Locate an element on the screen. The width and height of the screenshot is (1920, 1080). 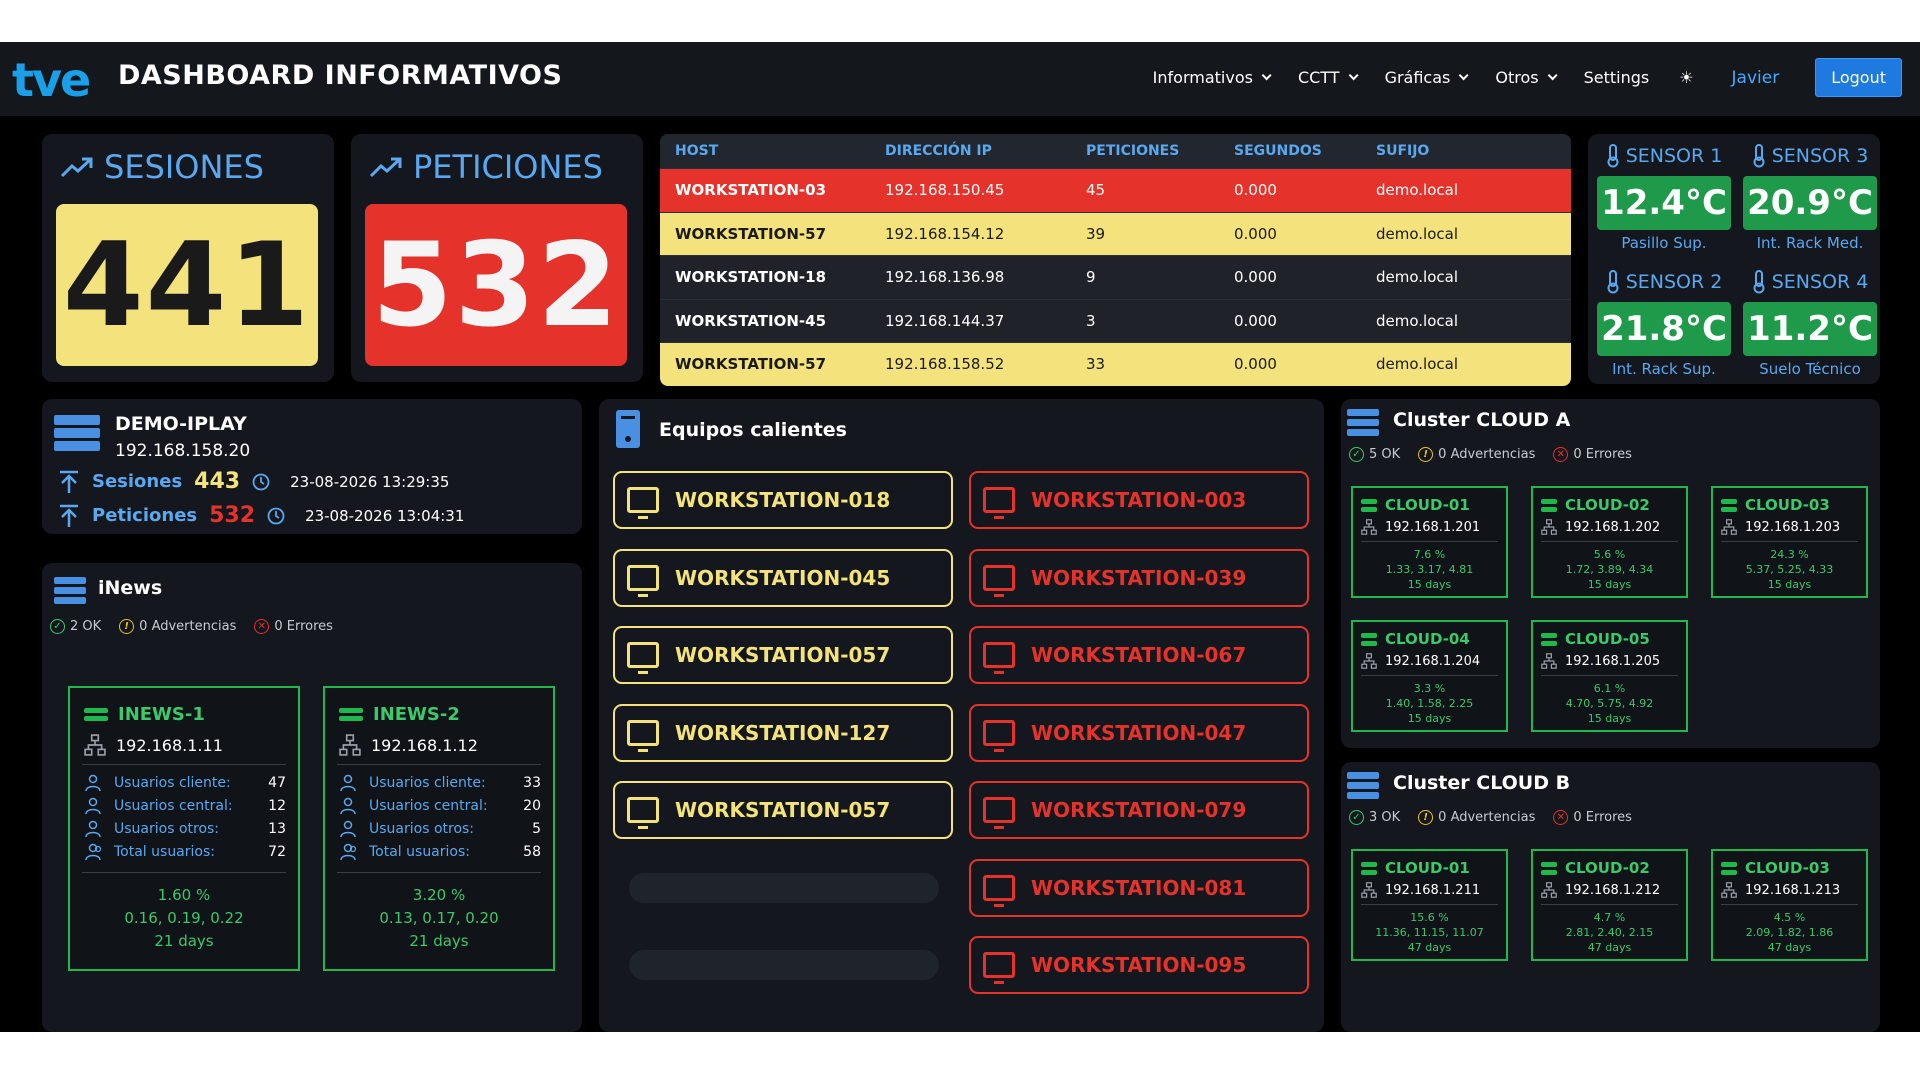
logout-button: Logout is located at coordinates (1858, 77).